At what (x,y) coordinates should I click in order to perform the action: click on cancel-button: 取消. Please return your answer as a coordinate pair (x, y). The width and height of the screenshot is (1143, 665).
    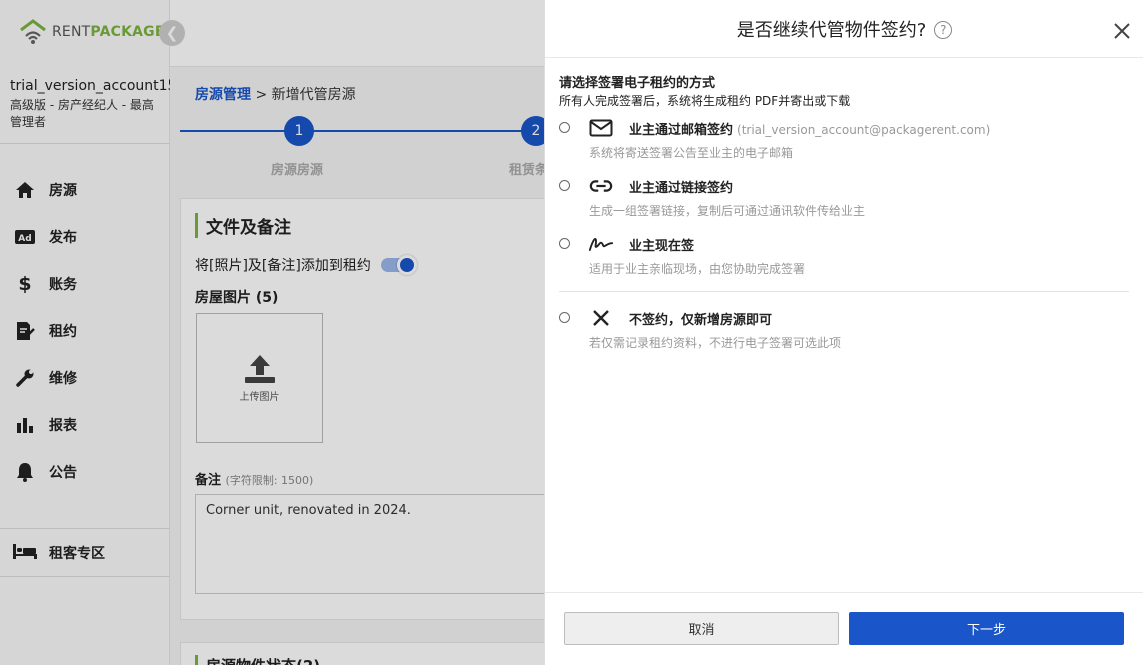
    Looking at the image, I should click on (701, 628).